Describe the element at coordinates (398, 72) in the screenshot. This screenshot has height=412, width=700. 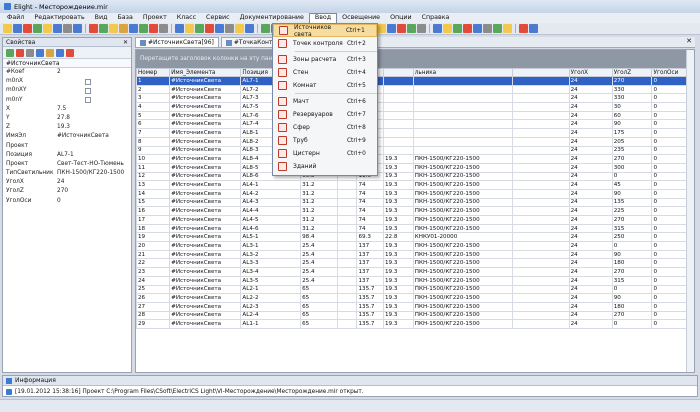
I see `column-header` at that location.